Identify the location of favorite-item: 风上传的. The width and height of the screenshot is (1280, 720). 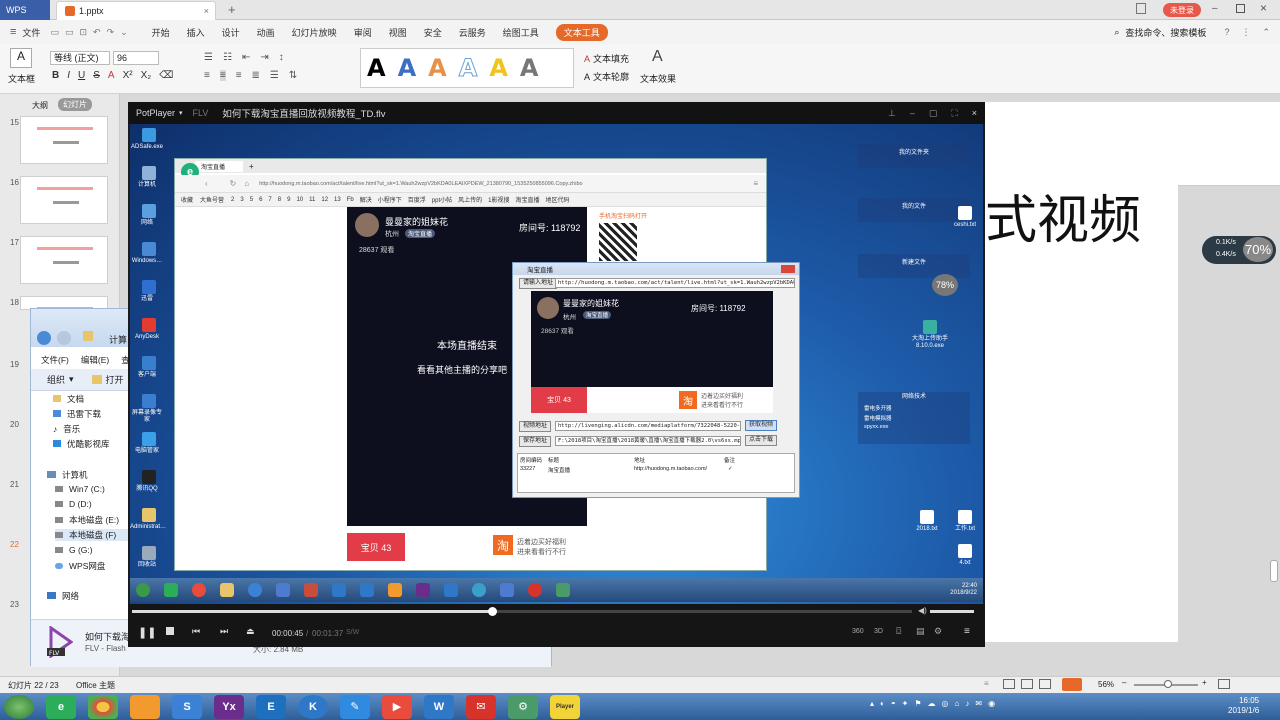
(470, 199).